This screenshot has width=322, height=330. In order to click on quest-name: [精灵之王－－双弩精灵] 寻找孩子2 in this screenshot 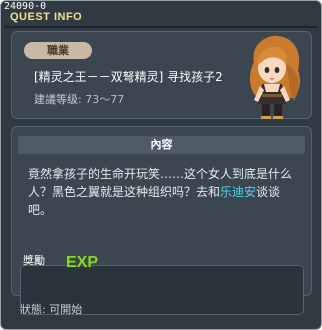, I will do `click(128, 77)`.